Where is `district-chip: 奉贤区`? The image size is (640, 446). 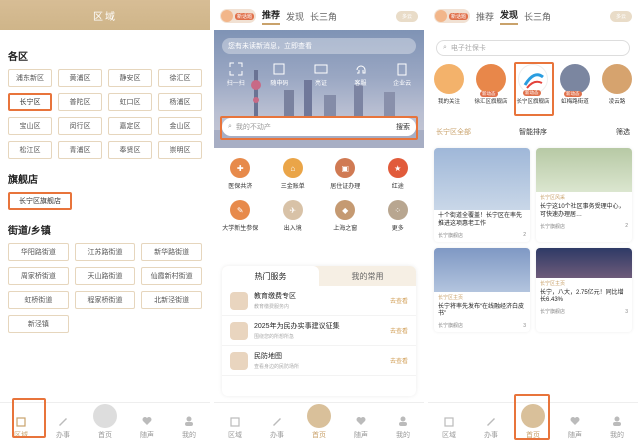 district-chip: 奉贤区 is located at coordinates (130, 150).